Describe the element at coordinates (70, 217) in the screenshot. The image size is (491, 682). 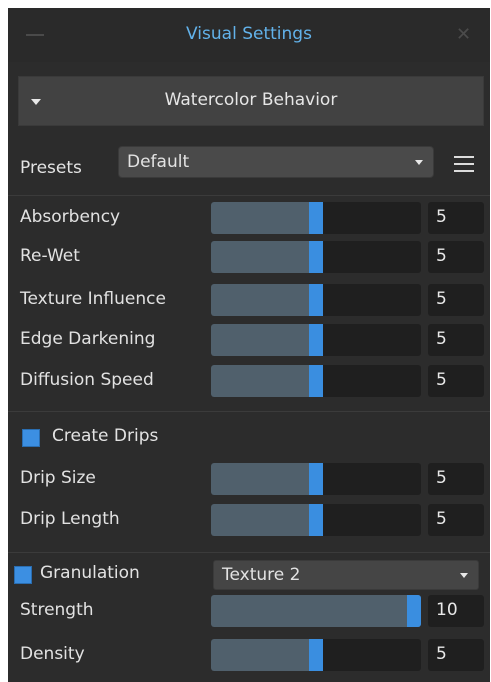
I see `absorbency-label: Absorbency` at that location.